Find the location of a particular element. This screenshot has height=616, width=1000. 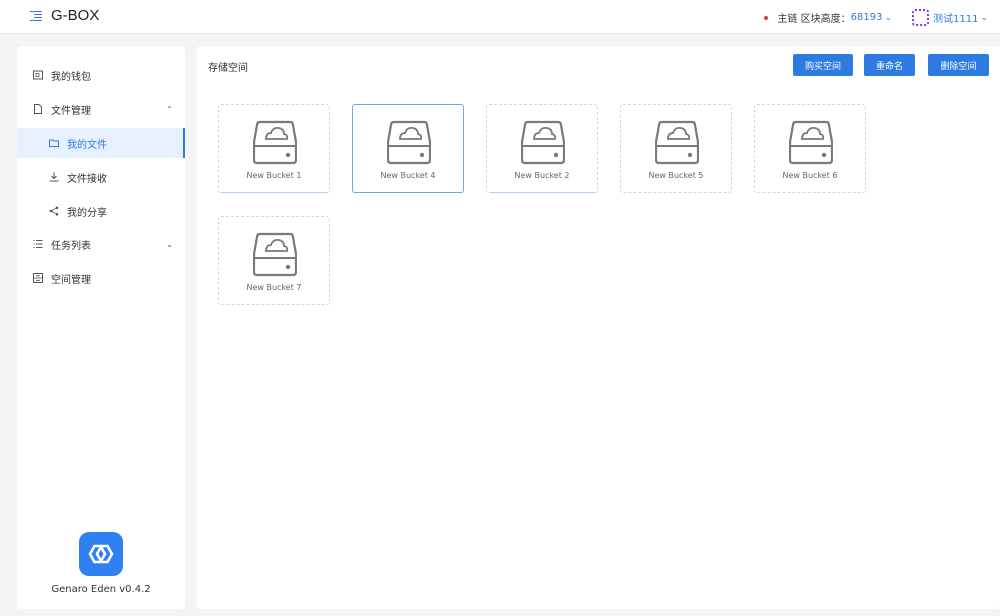

brand: G-BOX is located at coordinates (64, 15).